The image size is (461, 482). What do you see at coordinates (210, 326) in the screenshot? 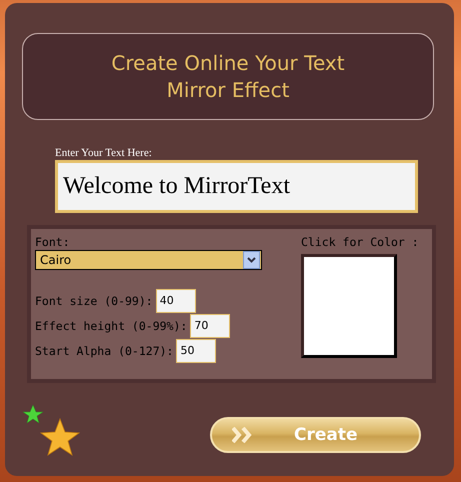
I see `number-field: 70` at bounding box center [210, 326].